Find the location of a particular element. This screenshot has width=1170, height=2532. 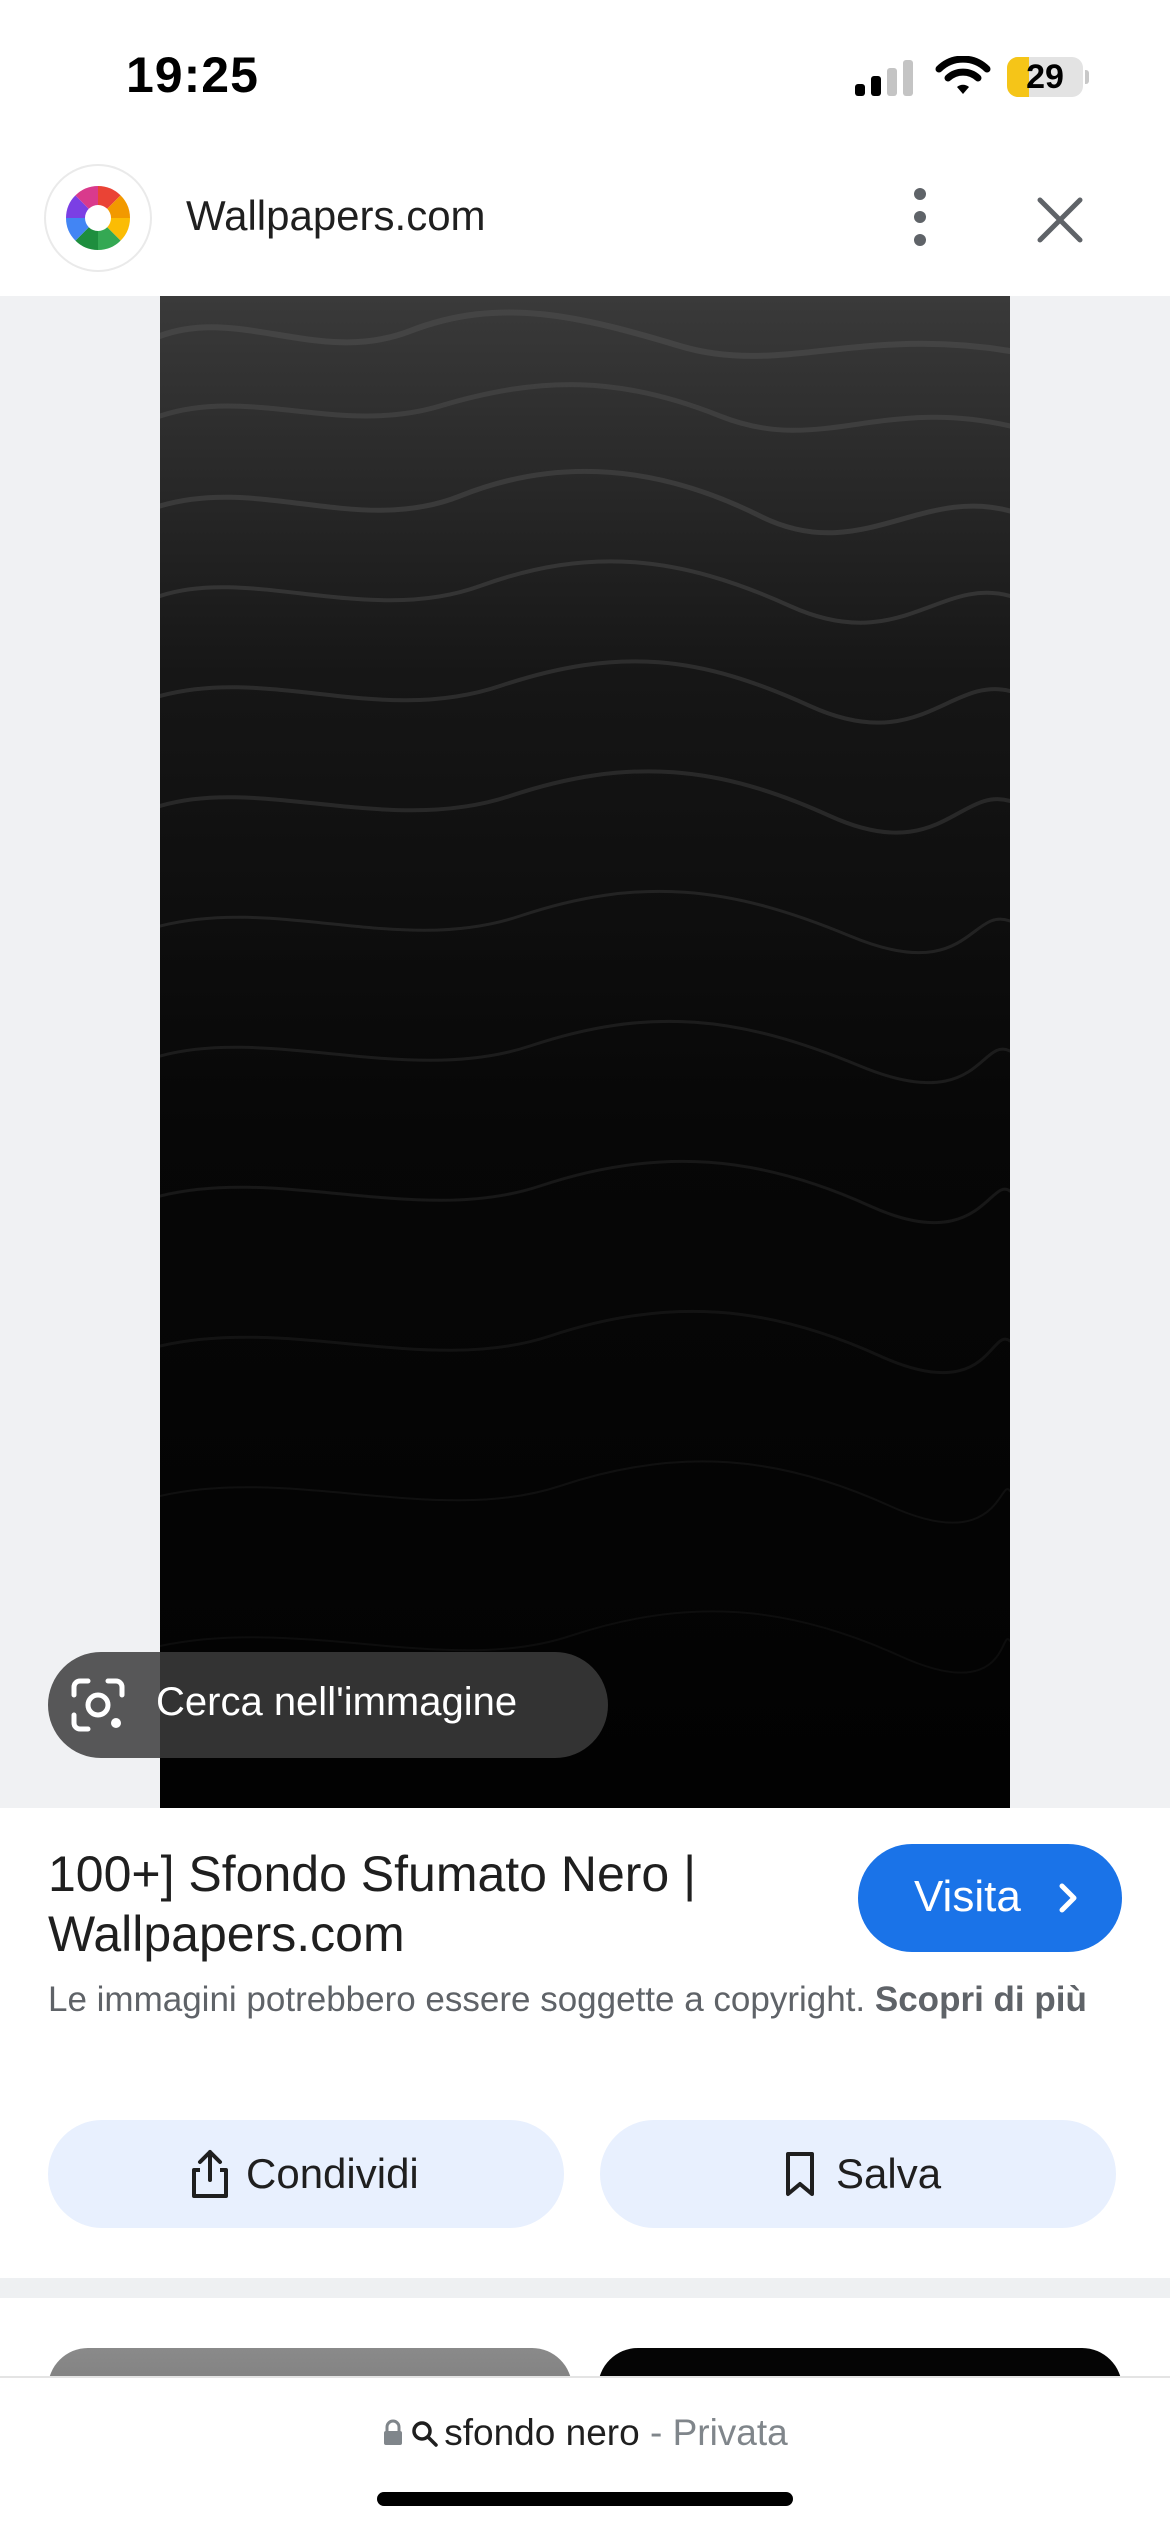

status-bar: 19:25 29 is located at coordinates (585, 75).